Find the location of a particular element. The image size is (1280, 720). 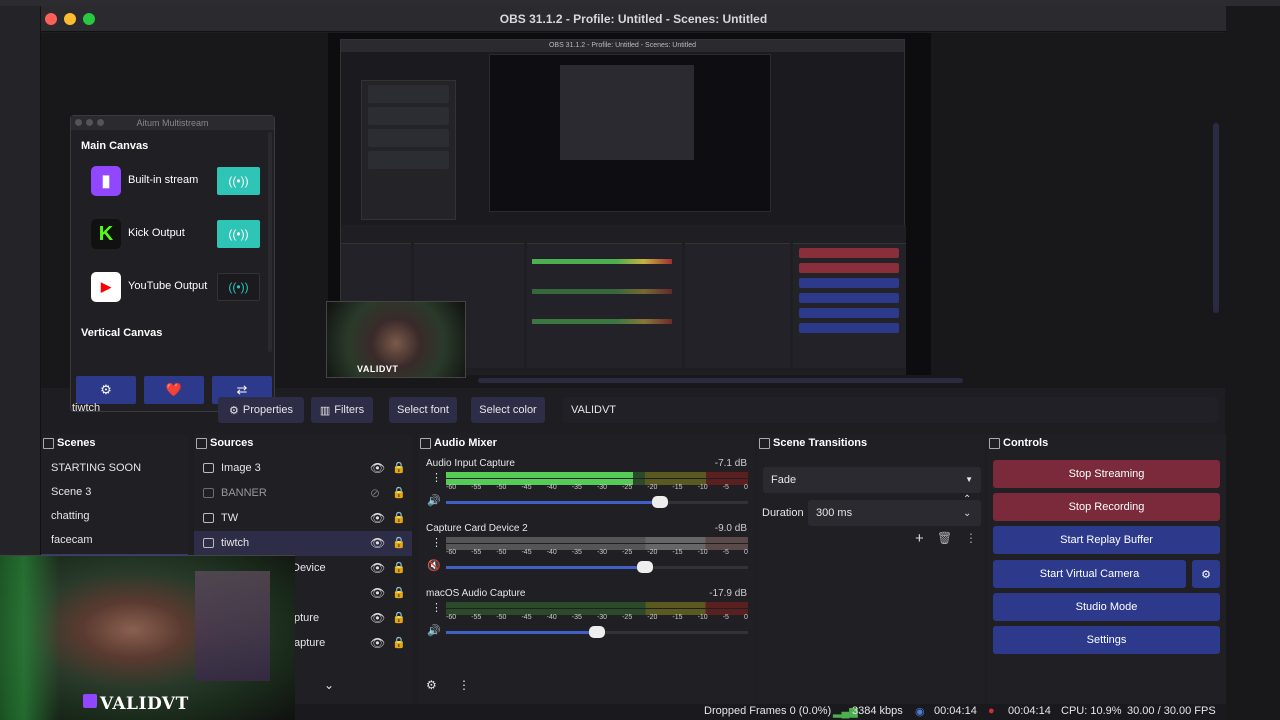

image-icon is located at coordinates (208, 493).